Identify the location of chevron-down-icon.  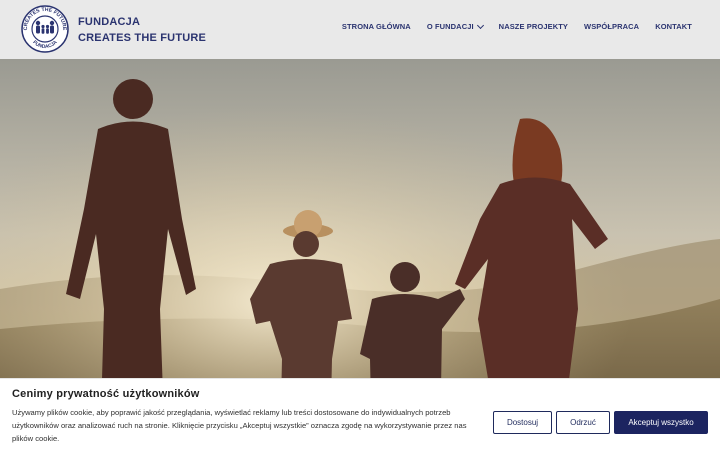
(480, 25).